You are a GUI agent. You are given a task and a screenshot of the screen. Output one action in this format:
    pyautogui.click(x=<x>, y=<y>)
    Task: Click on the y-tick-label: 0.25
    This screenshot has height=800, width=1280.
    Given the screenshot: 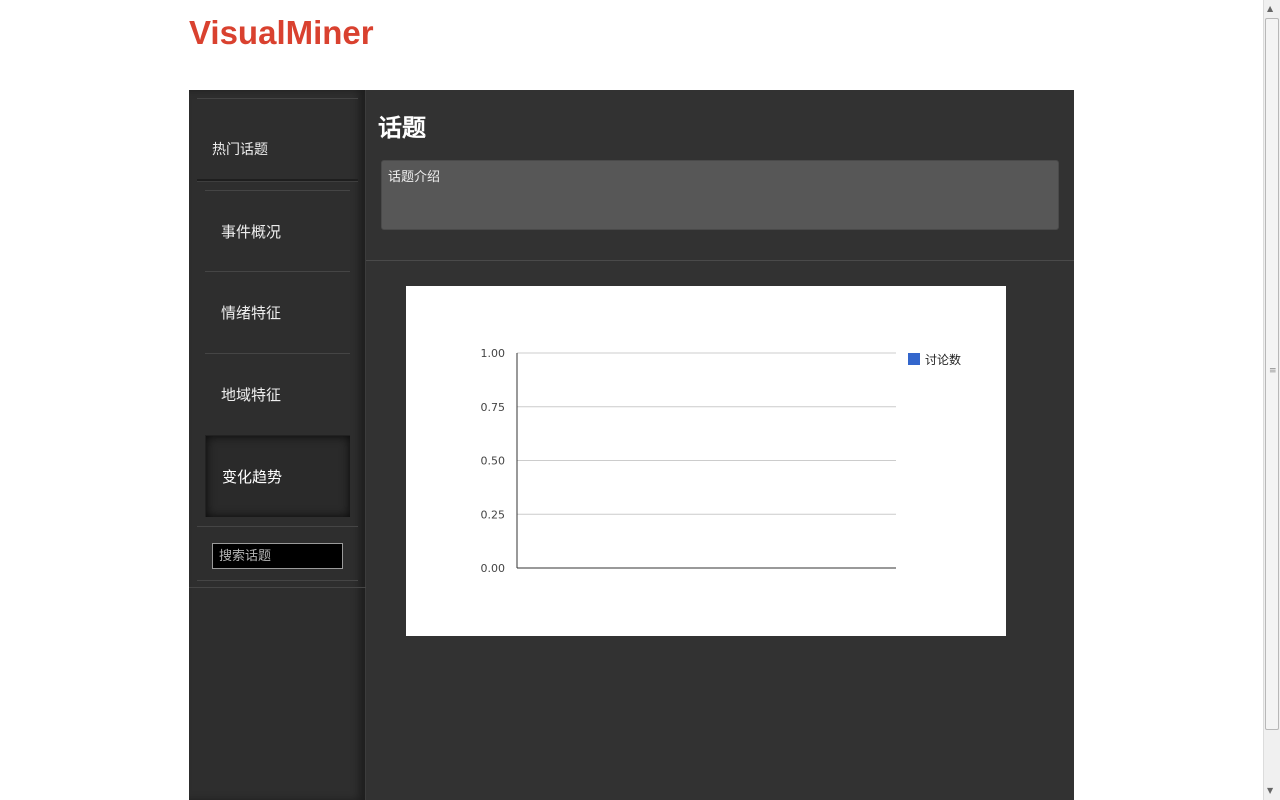 What is the action you would take?
    pyautogui.click(x=493, y=514)
    